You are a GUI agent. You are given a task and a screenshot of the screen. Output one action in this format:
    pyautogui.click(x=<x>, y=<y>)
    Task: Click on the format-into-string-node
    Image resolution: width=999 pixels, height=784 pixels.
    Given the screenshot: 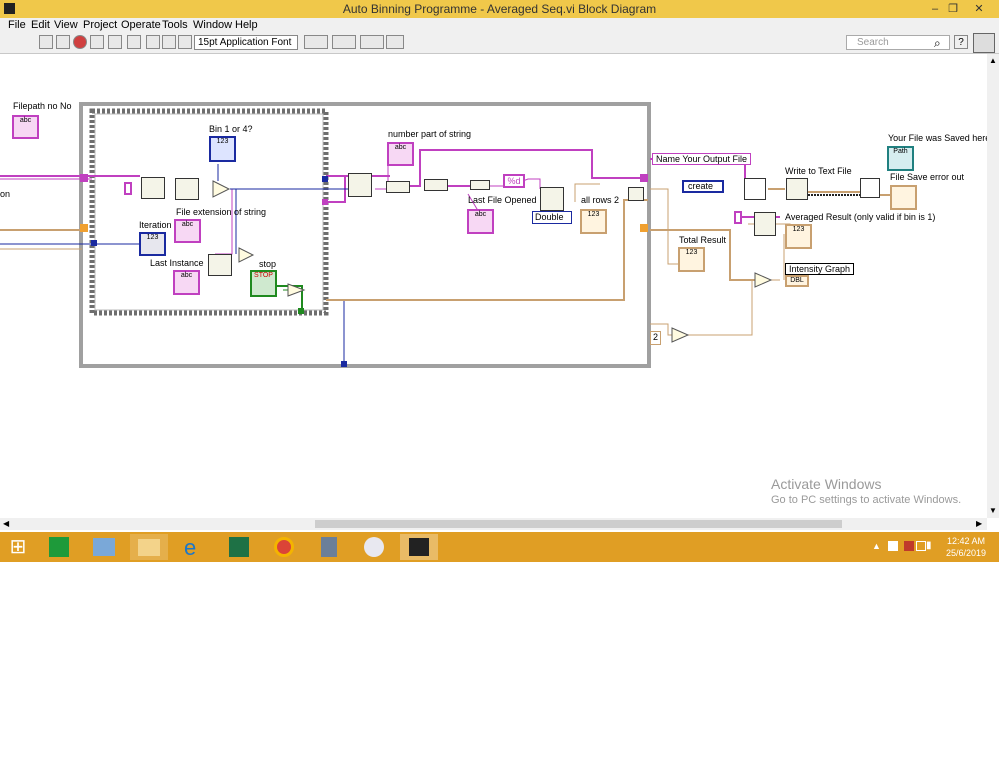 What is the action you would take?
    pyautogui.click(x=436, y=185)
    